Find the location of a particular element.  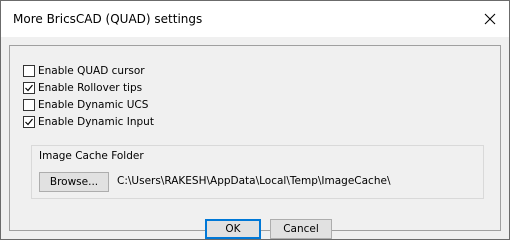

option-rollover-tips: Enable Rollover tips is located at coordinates (82, 88).